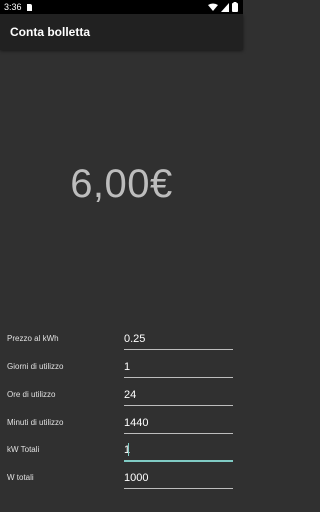 This screenshot has height=512, width=320. I want to click on prezzo-kwh-input, so click(178, 339).